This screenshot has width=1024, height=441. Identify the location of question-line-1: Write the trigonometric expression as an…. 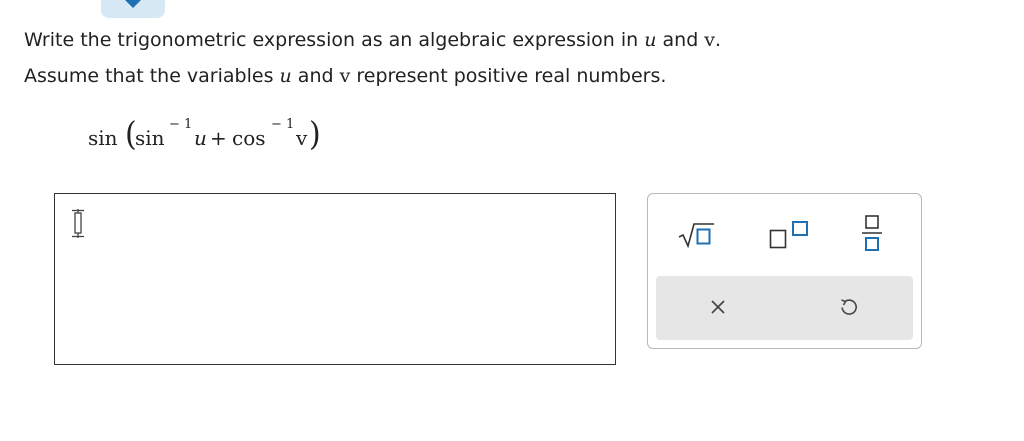
(372, 40).